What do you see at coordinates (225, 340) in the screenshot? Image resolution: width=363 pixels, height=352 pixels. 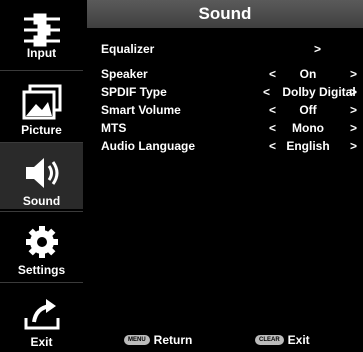 I see `footer-hints: MENU Return CLEAR Exit` at bounding box center [225, 340].